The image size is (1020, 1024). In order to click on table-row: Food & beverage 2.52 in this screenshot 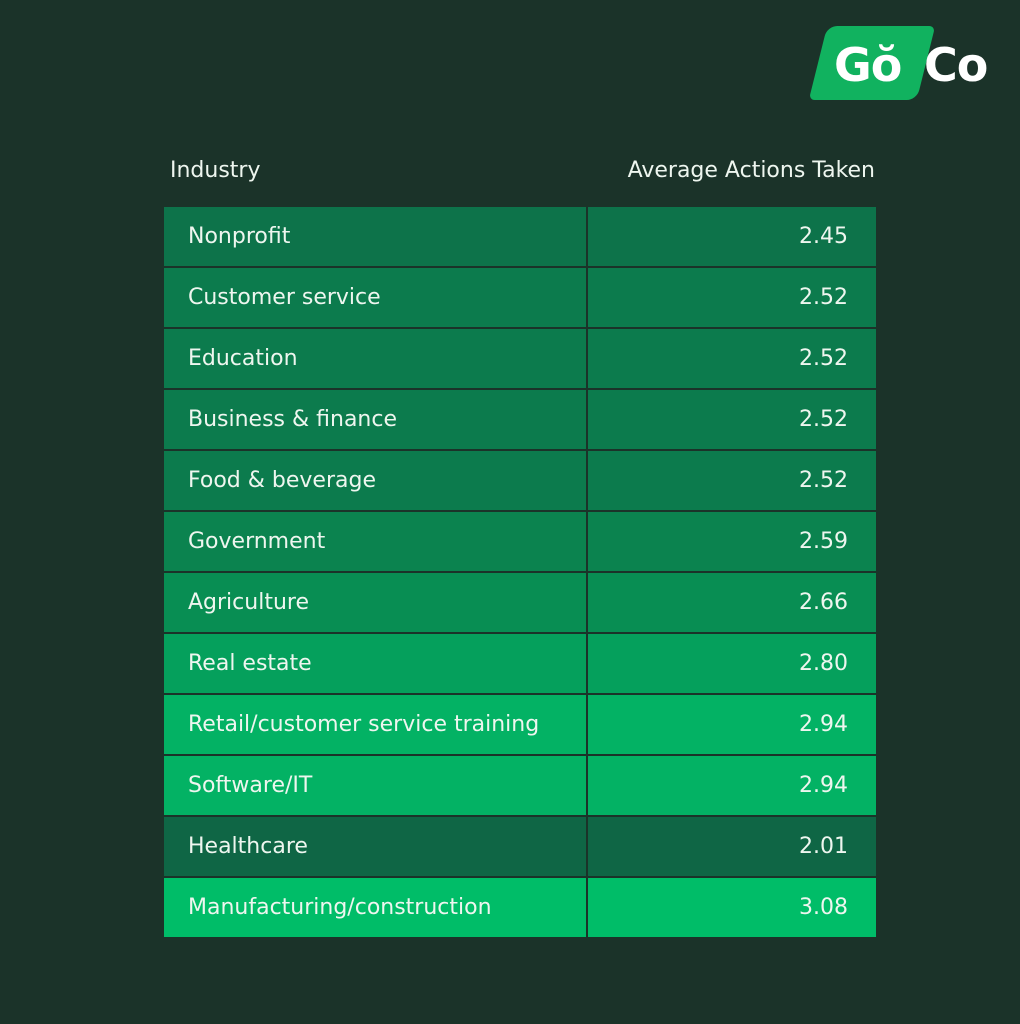, I will do `click(520, 480)`.